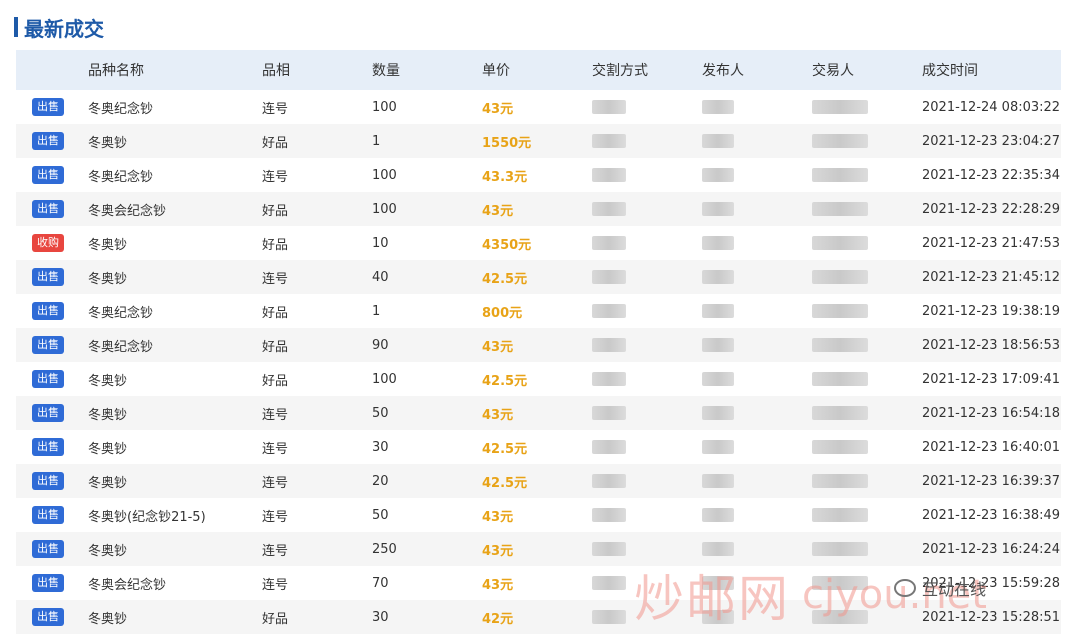 This screenshot has width=1080, height=638. I want to click on trade-type-badge: 收购, so click(48, 243).